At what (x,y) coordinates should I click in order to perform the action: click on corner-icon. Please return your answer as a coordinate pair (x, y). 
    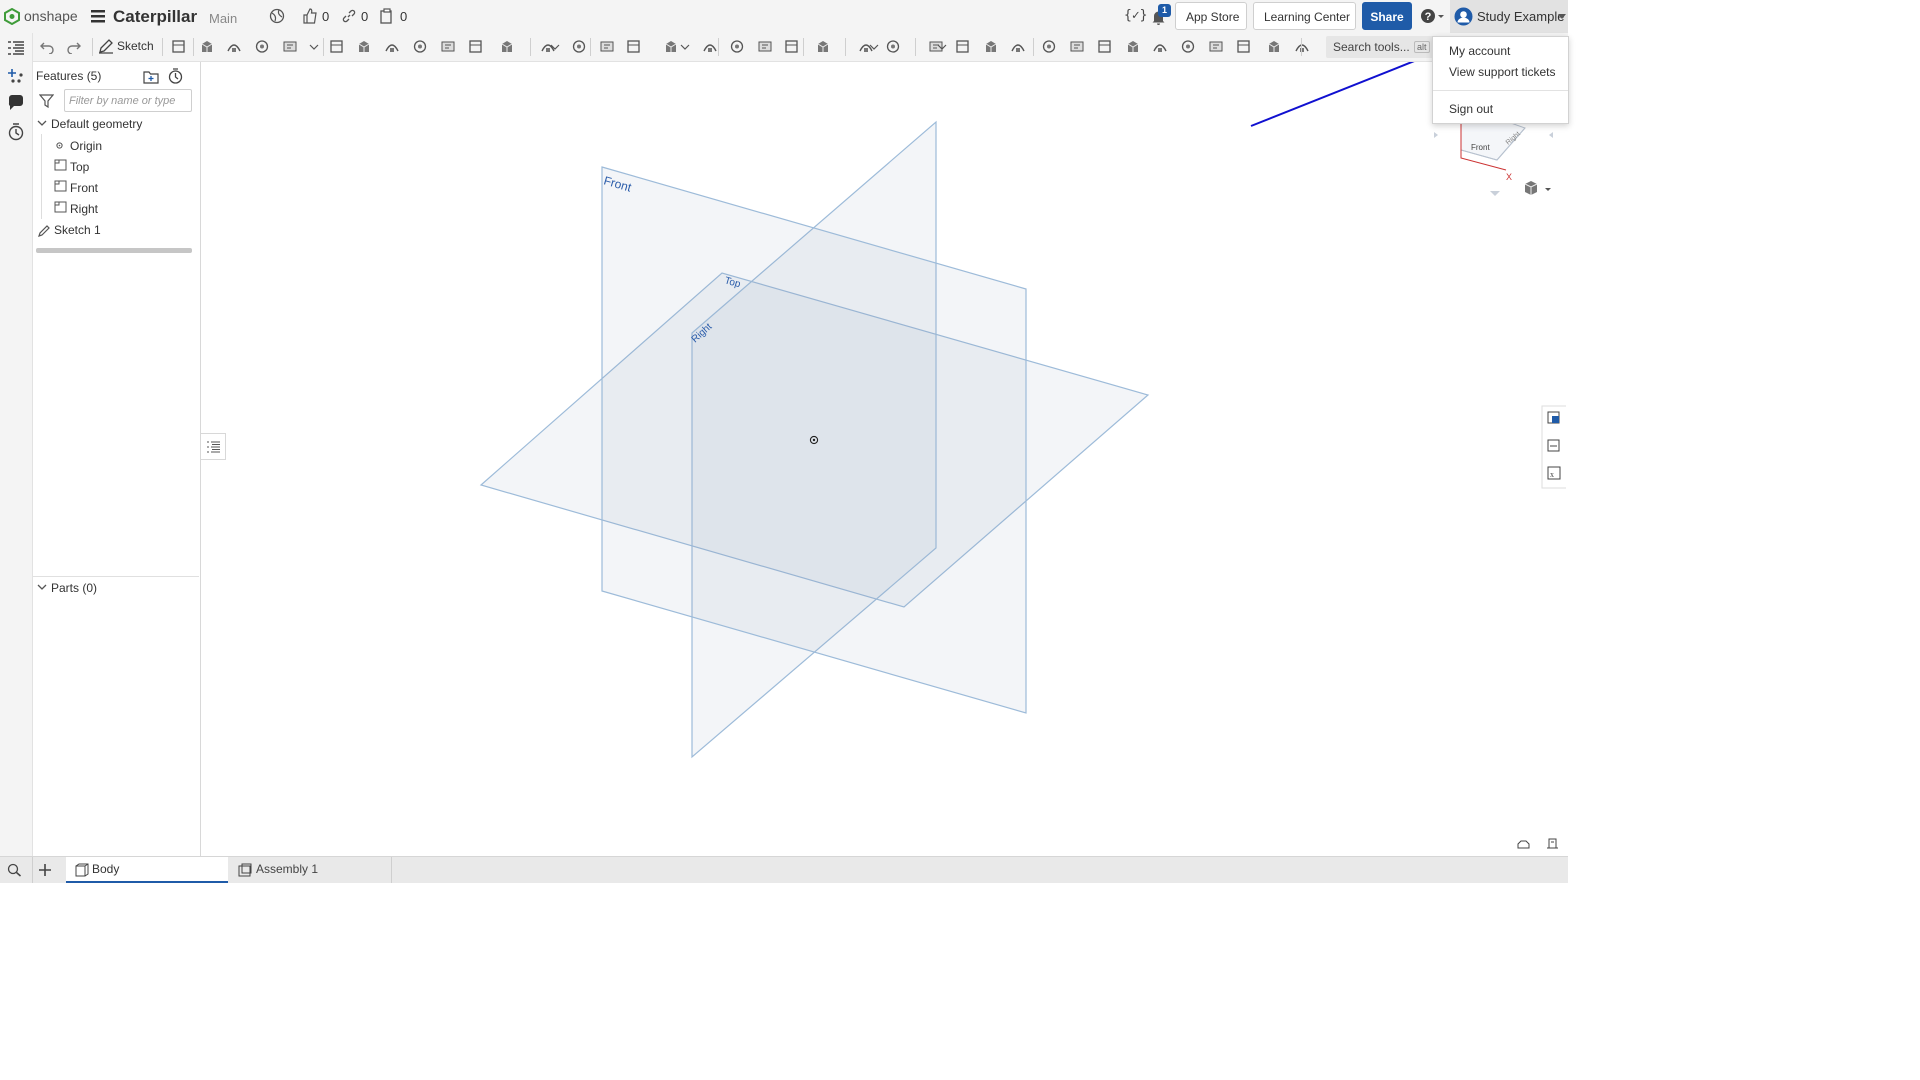
    Looking at the image, I should click on (1105, 46).